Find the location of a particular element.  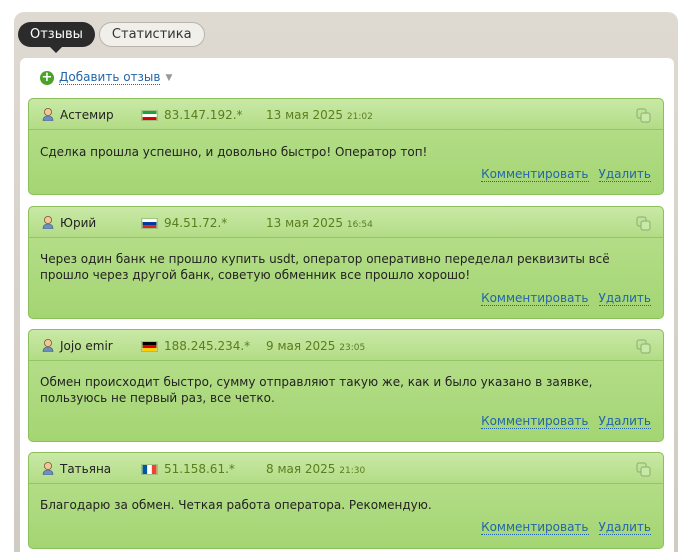

flag-iran-icon is located at coordinates (149, 115).